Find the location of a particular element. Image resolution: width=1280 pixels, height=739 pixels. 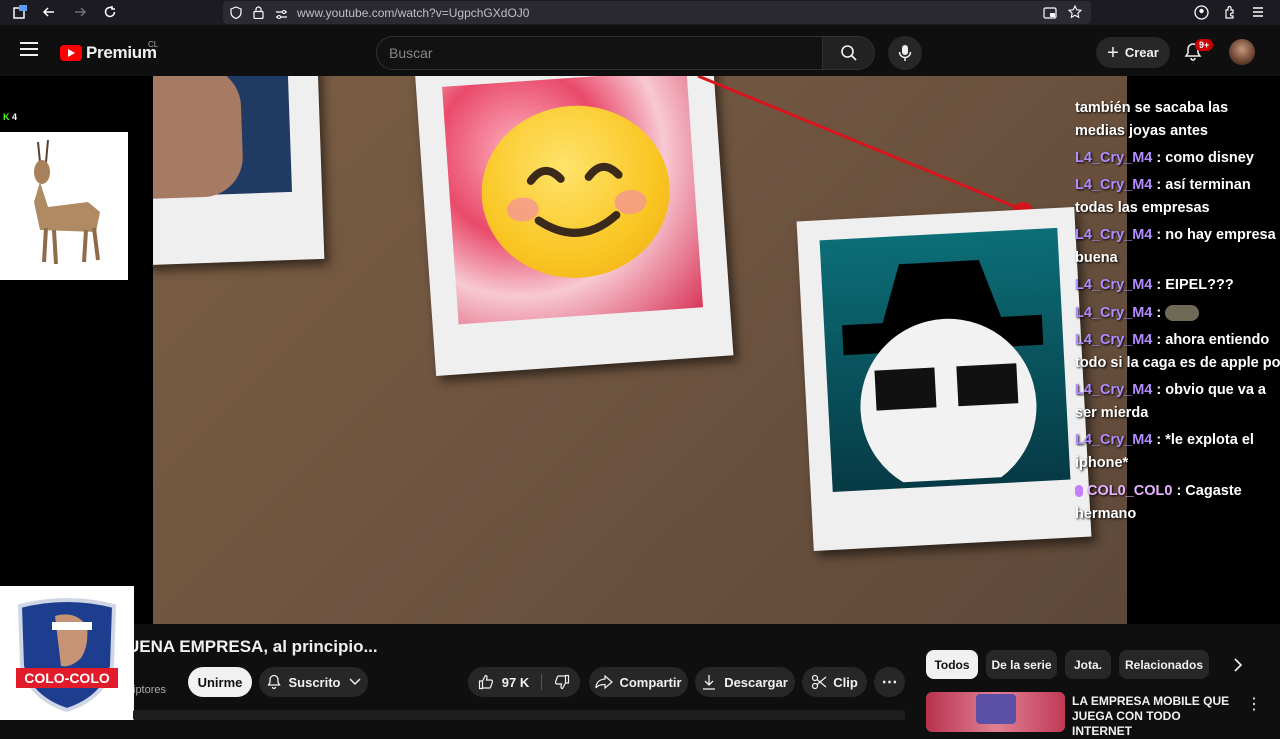

youtube-logo: Premium CL is located at coordinates (109, 51).